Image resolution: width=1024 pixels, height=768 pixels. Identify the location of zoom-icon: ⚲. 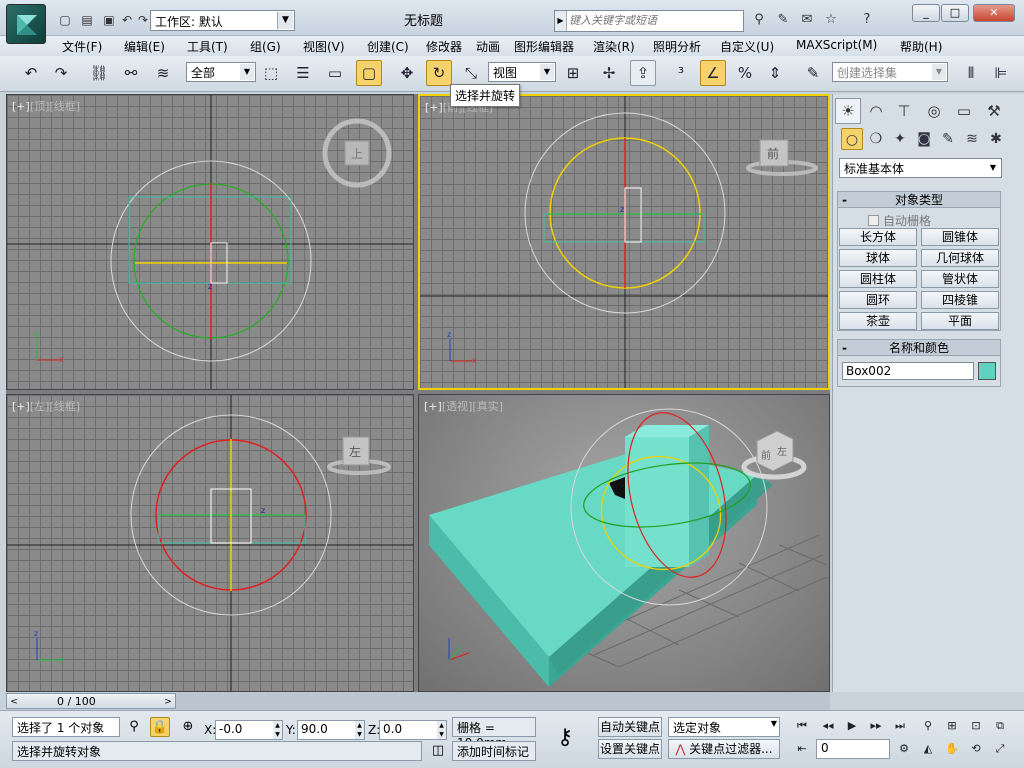
(928, 726).